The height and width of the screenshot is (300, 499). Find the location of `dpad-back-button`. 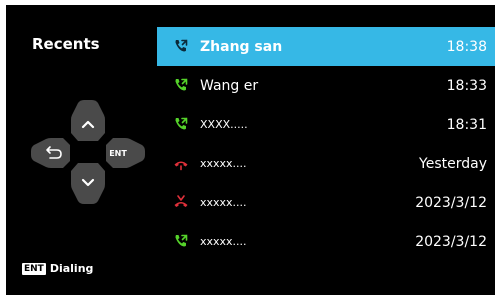

dpad-back-button is located at coordinates (50, 153).